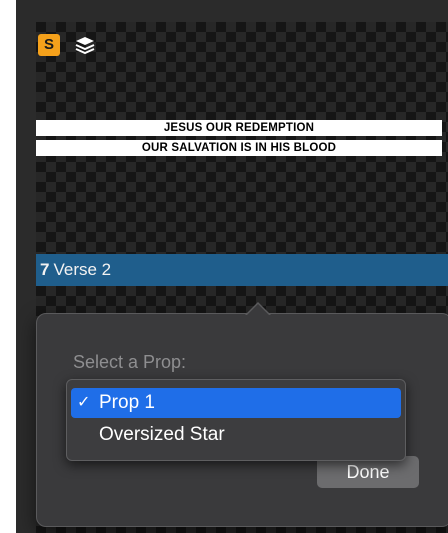 This screenshot has width=448, height=533. What do you see at coordinates (130, 362) in the screenshot?
I see `select-prop-label: Select a Prop:` at bounding box center [130, 362].